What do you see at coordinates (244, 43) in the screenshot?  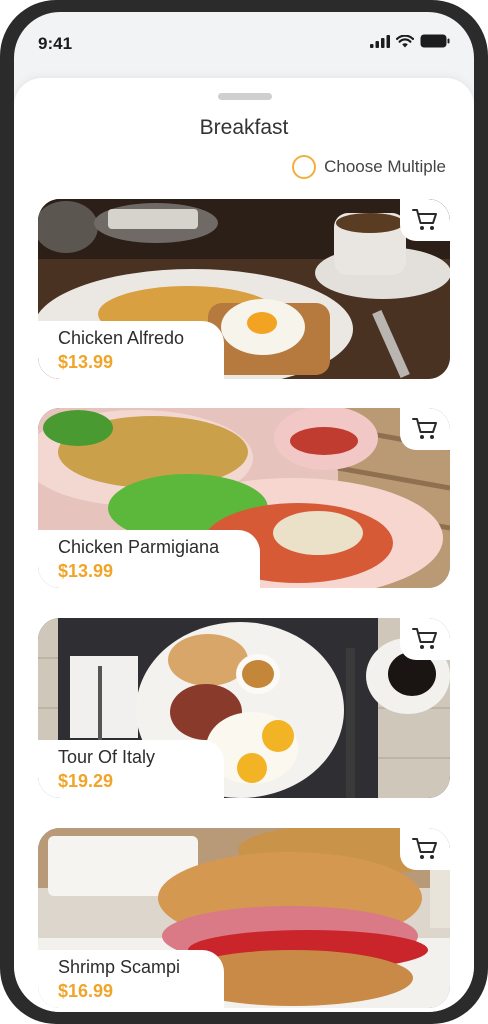 I see `status-bar: 9:41` at bounding box center [244, 43].